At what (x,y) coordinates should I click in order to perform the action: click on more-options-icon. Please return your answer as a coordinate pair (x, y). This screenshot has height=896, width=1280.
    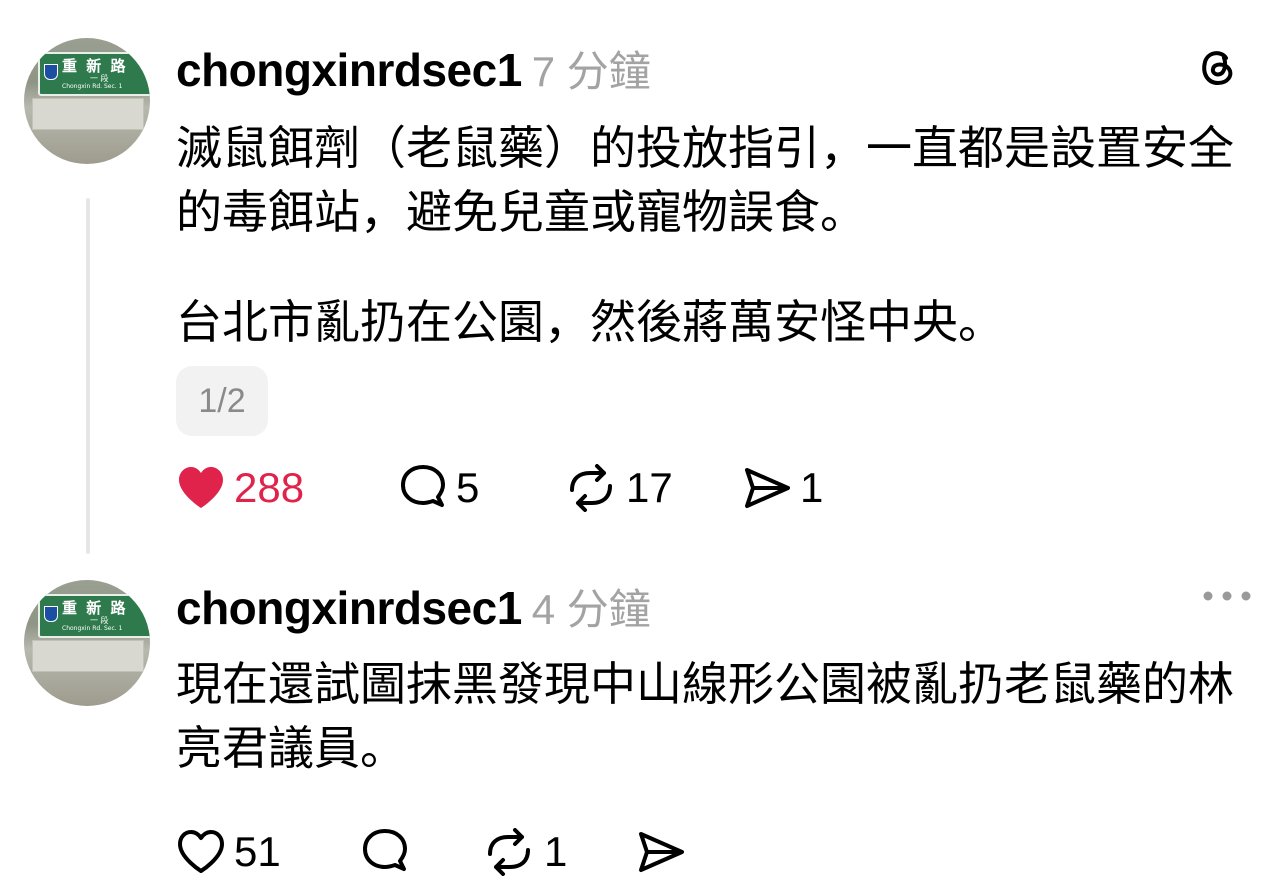
    Looking at the image, I should click on (1227, 596).